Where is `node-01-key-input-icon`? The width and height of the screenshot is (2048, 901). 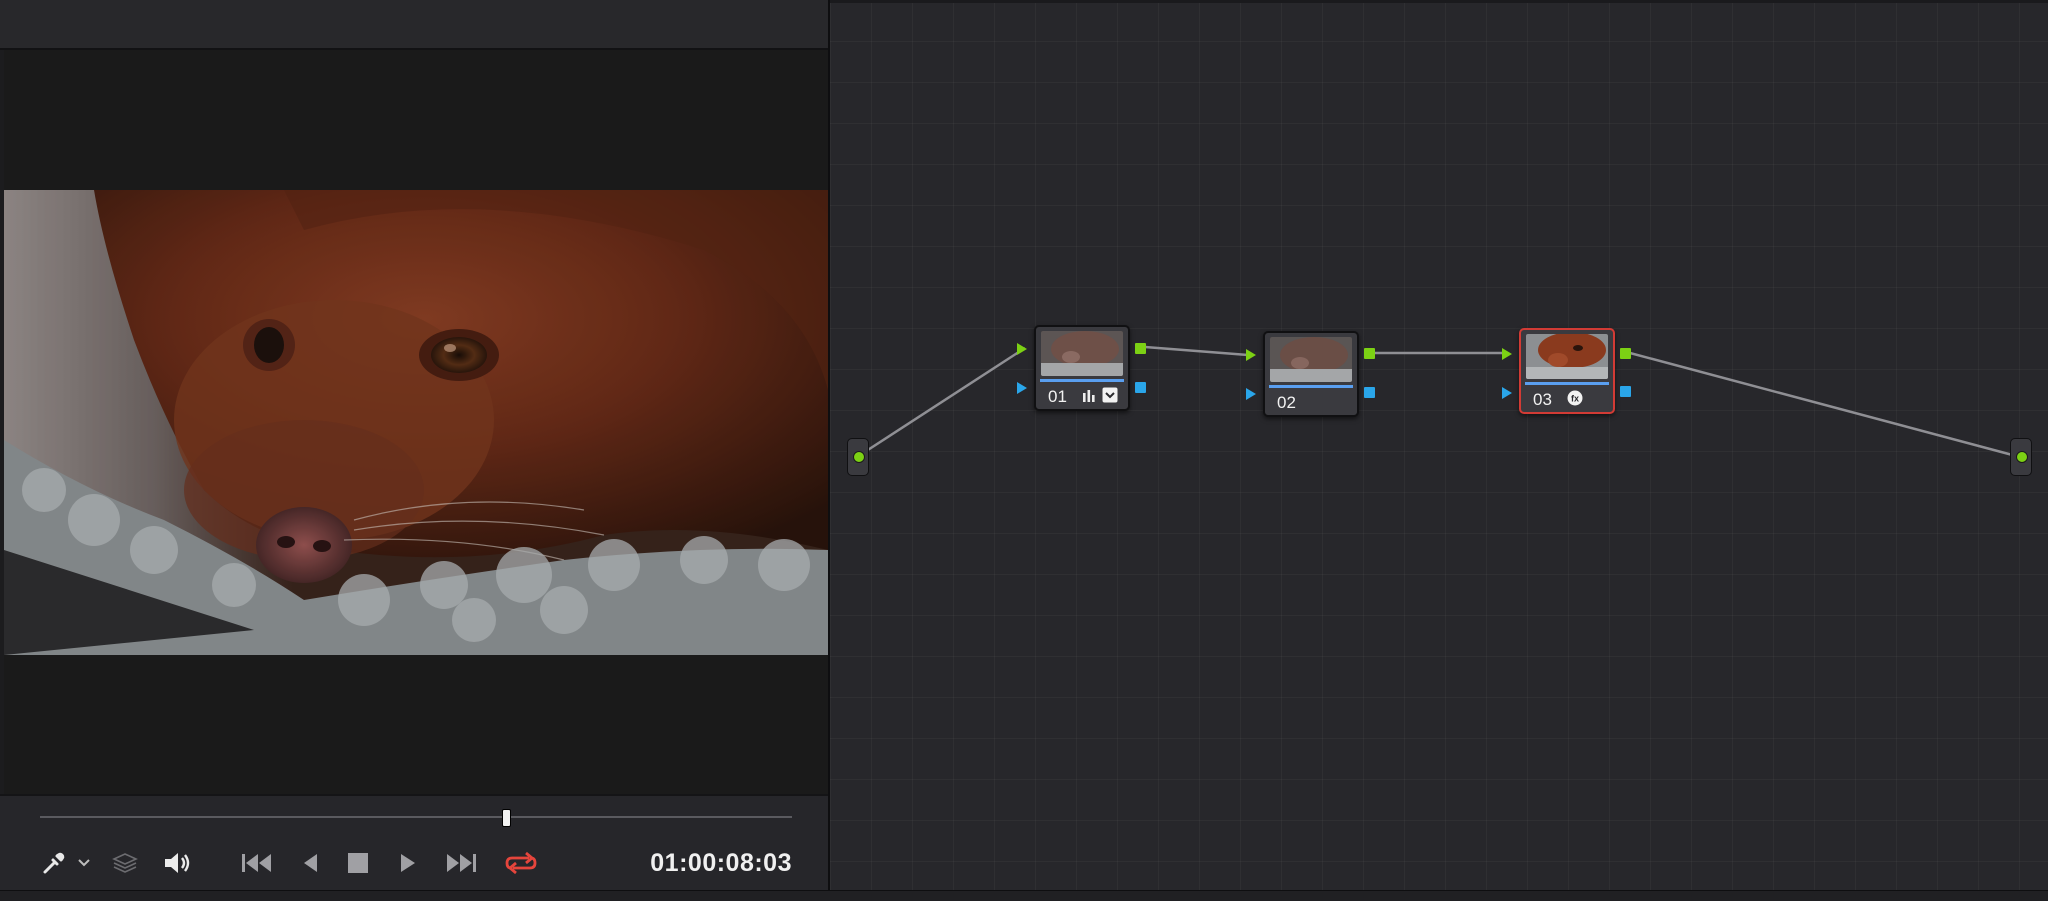
node-01-key-input-icon is located at coordinates (1022, 388).